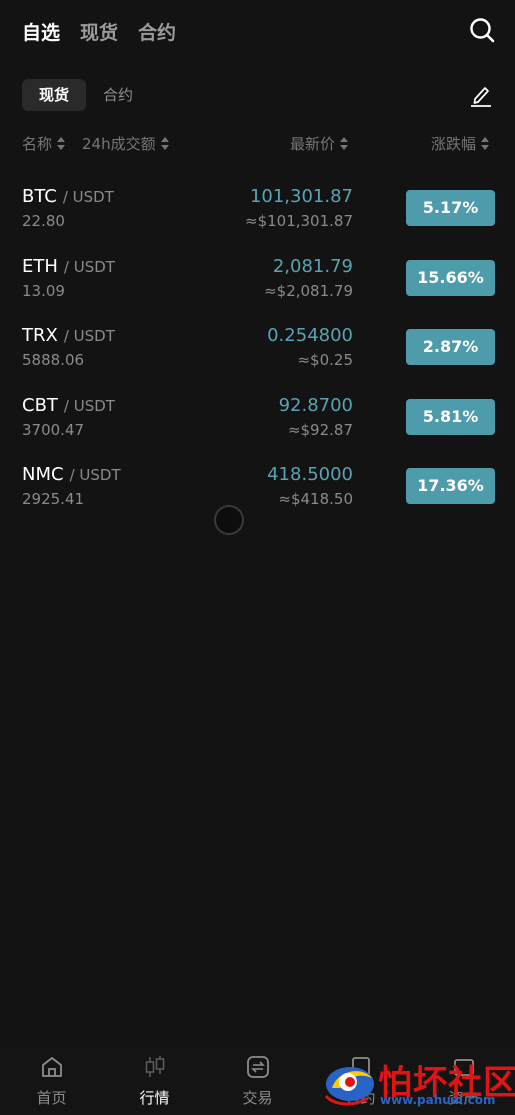 The height and width of the screenshot is (1115, 515). I want to click on edit-button, so click(481, 95).